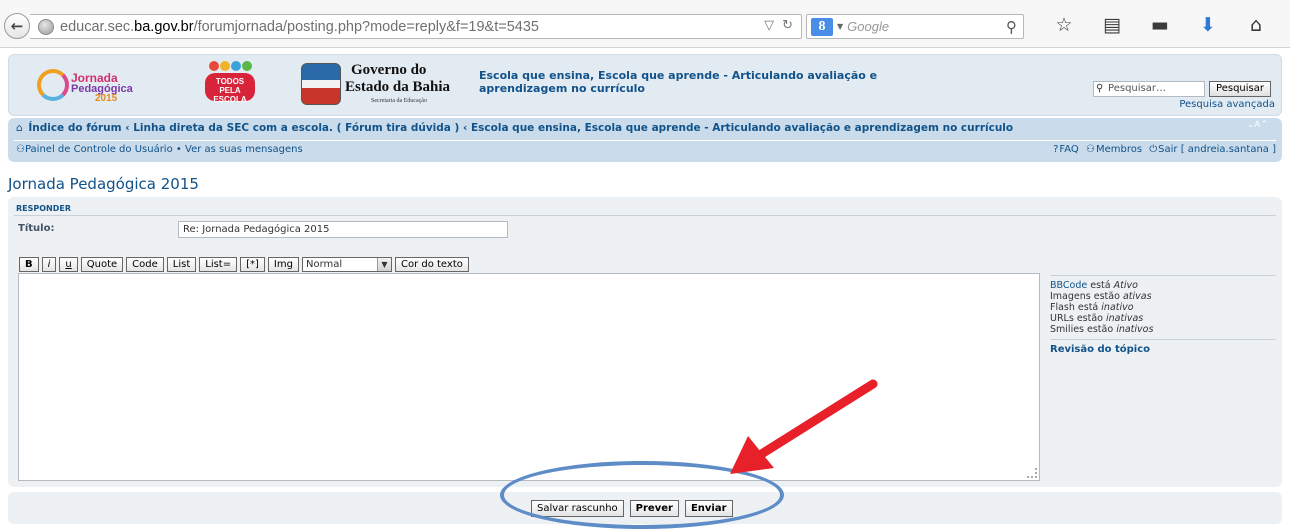 The image size is (1290, 529). I want to click on folder-icon: ▬, so click(1160, 25).